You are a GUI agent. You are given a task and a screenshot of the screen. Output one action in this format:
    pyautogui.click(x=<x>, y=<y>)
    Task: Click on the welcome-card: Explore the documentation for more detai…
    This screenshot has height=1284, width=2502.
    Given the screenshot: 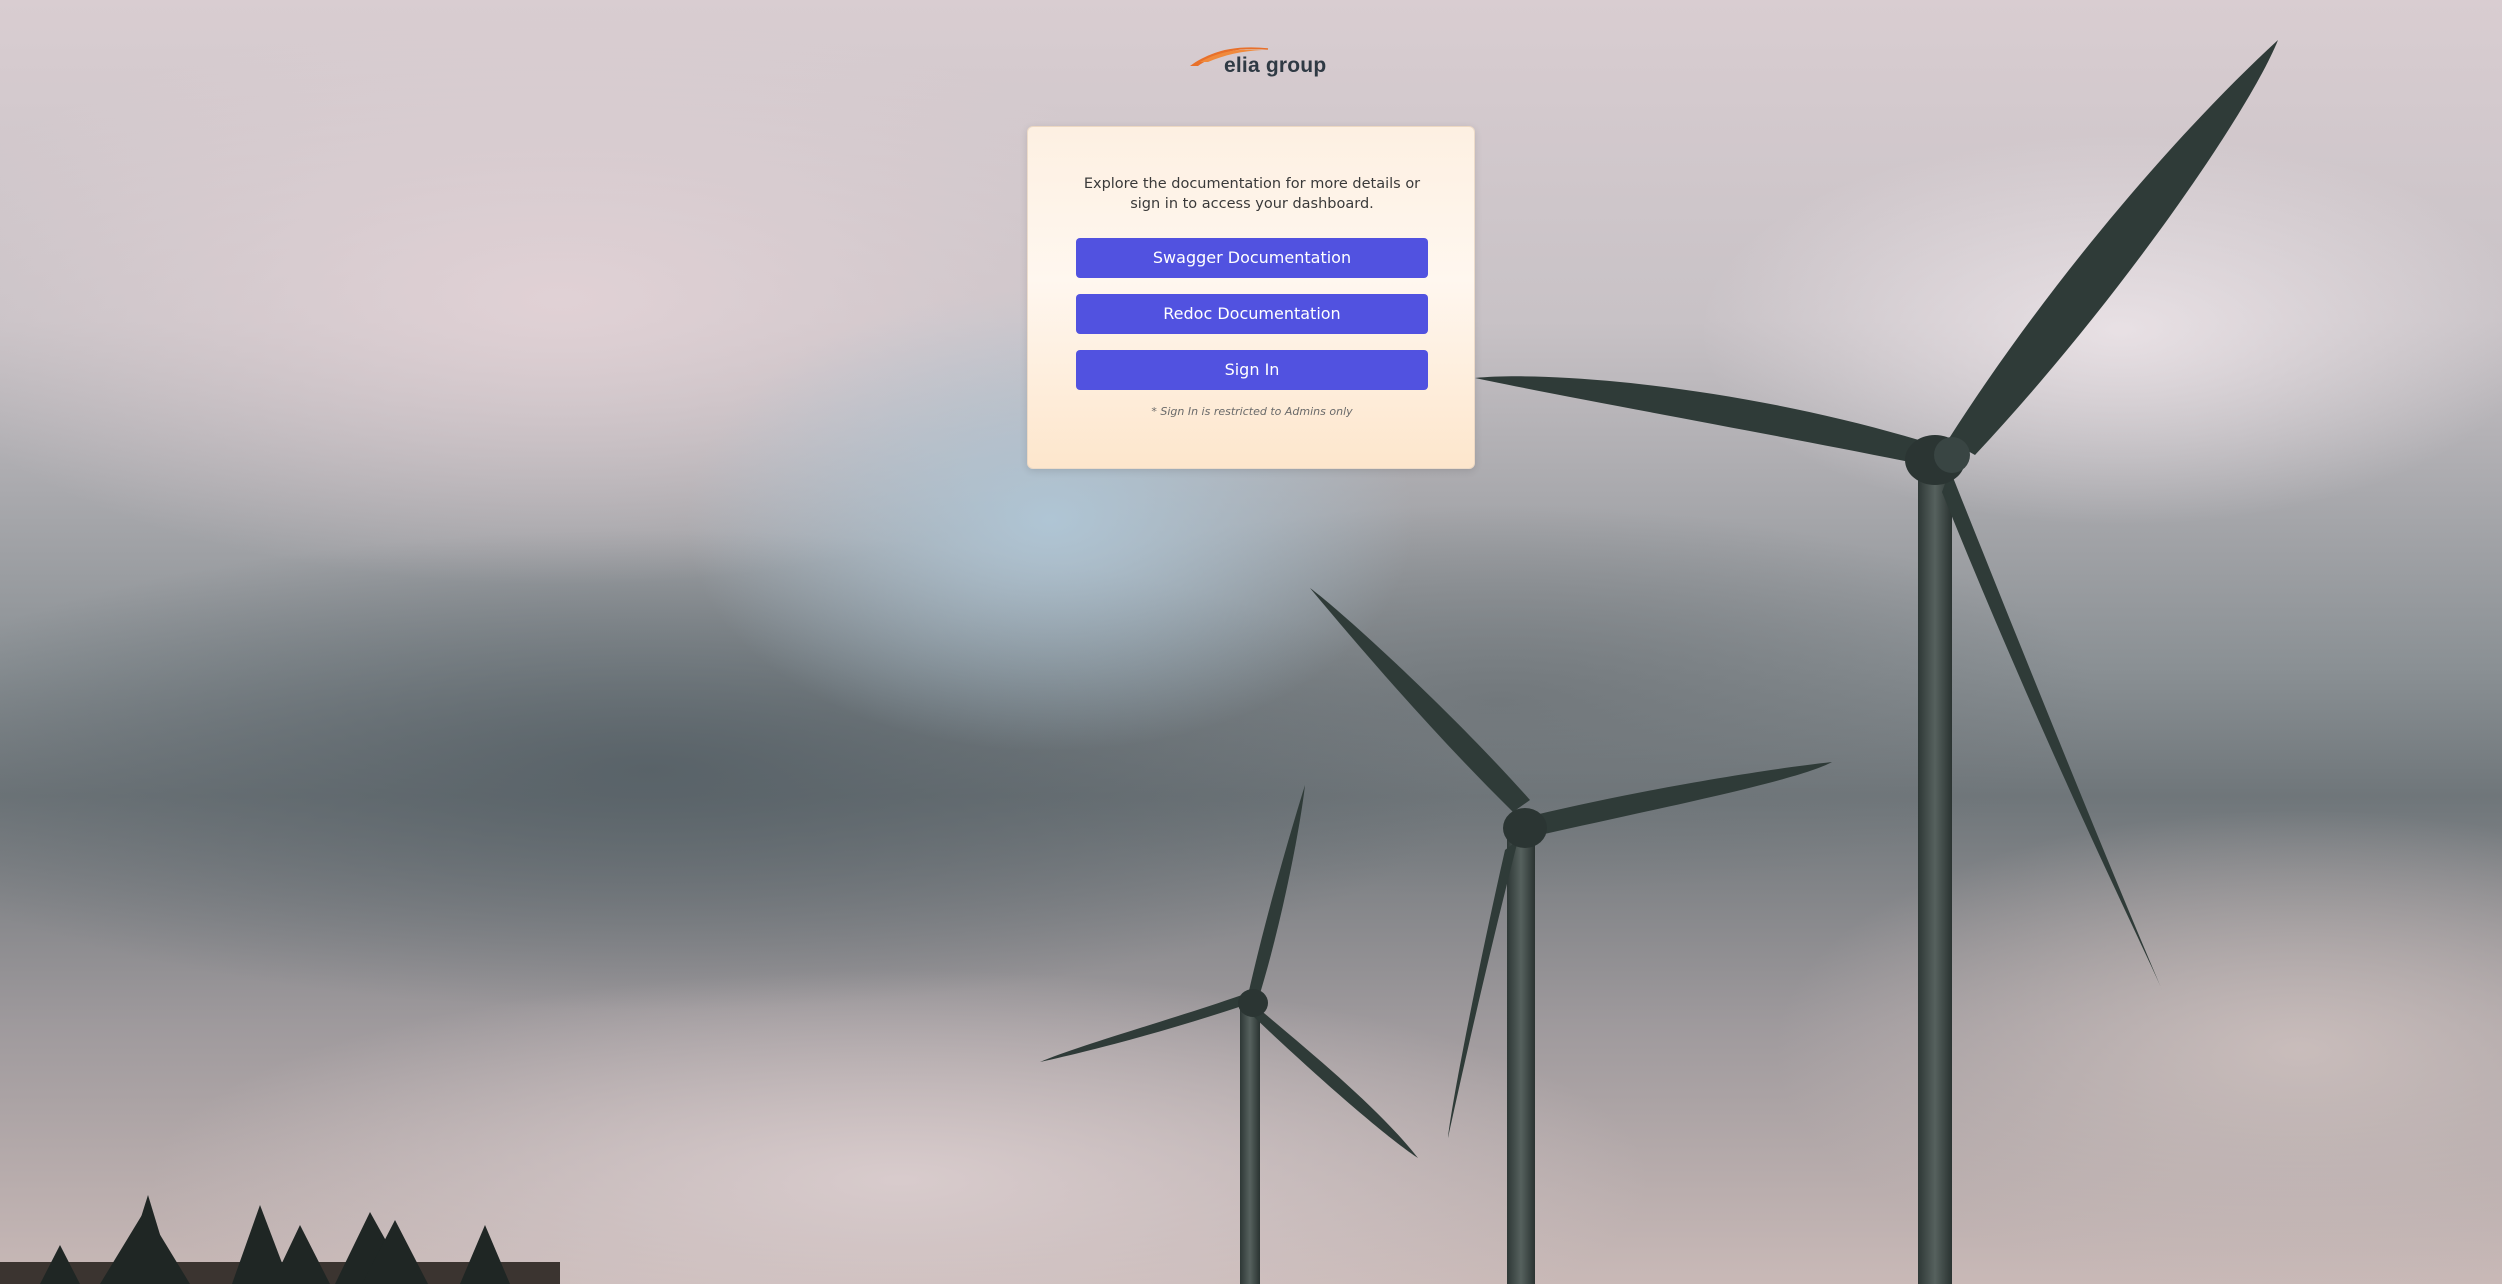 What is the action you would take?
    pyautogui.click(x=1251, y=297)
    